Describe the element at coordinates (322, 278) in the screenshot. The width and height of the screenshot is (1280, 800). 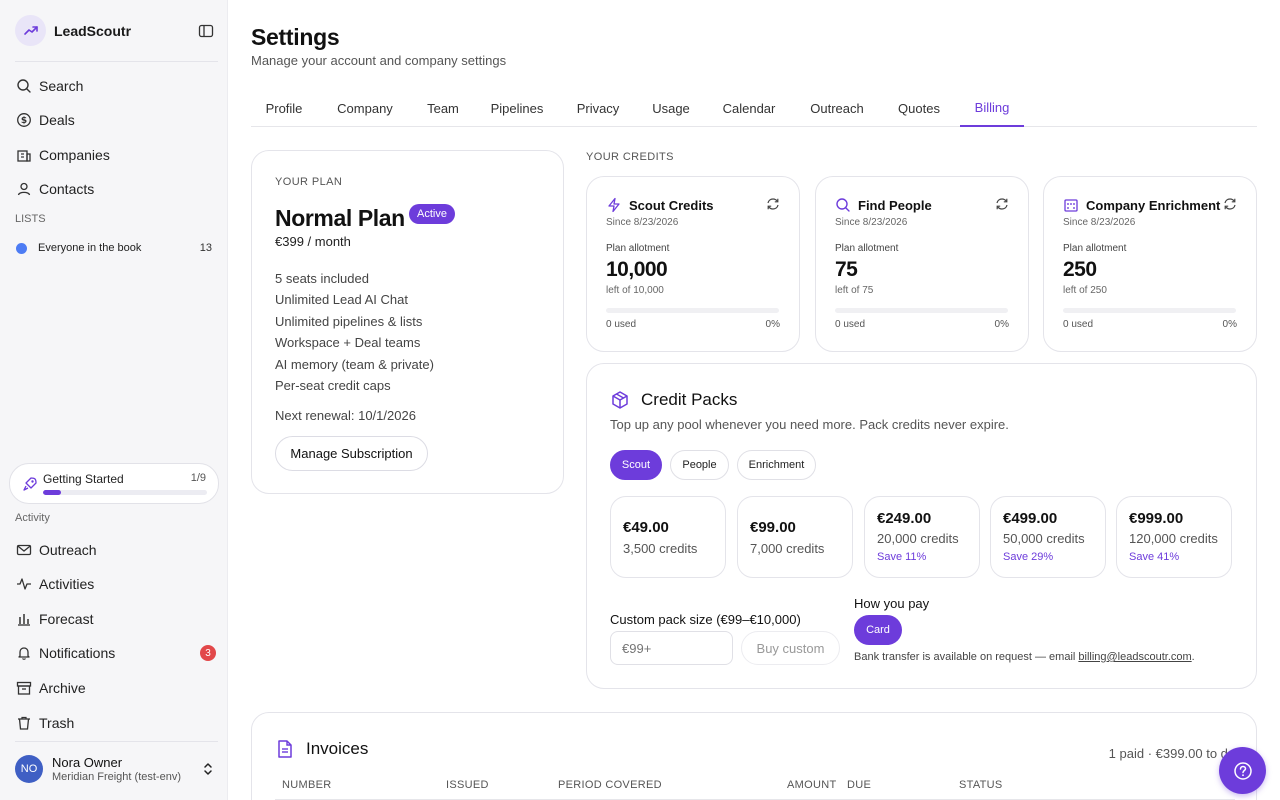
I see `plan-feature: 5 seats included` at that location.